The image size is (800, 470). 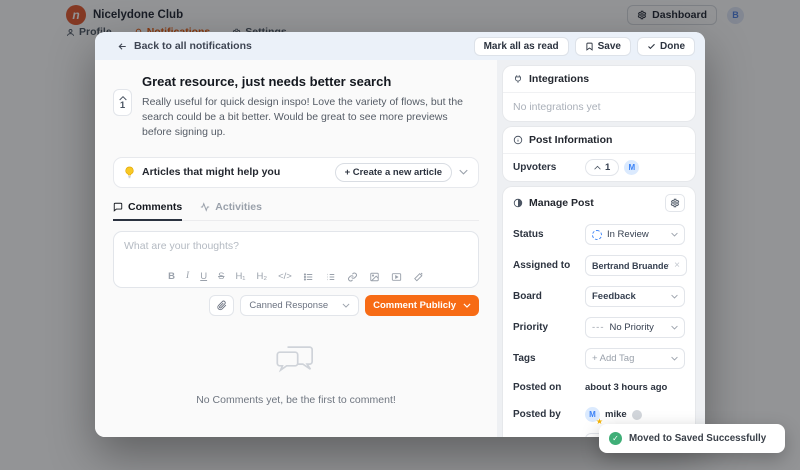 What do you see at coordinates (129, 172) in the screenshot?
I see `lightbulb-icon` at bounding box center [129, 172].